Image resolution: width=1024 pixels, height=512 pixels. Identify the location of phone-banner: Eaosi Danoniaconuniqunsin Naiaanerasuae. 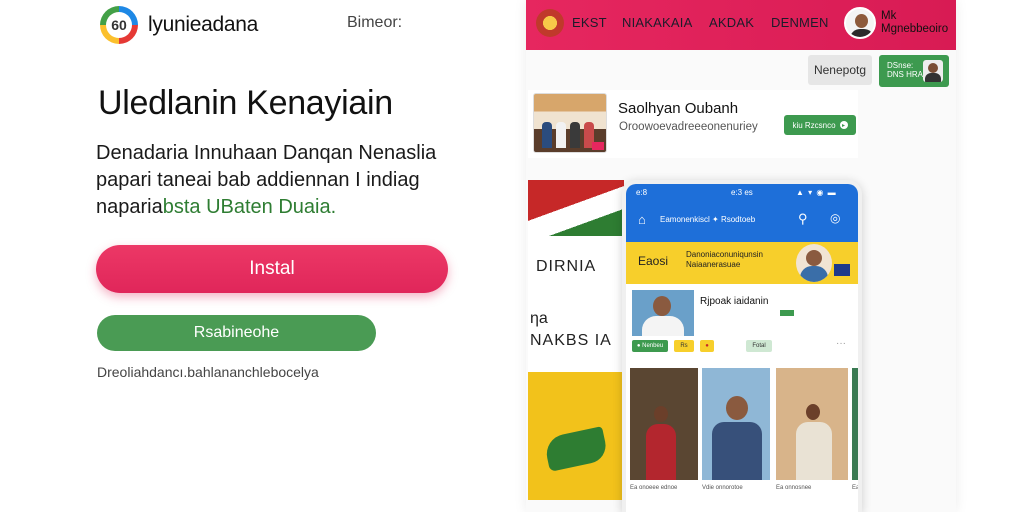
(742, 263).